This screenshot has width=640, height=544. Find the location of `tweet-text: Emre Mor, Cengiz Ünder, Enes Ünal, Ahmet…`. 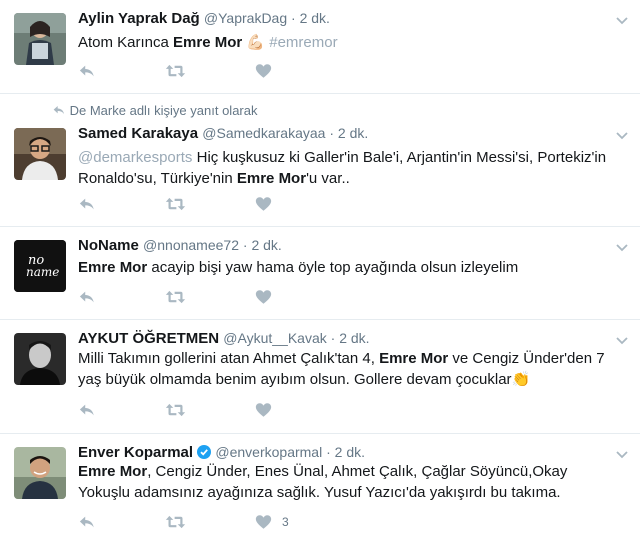

tweet-text: Emre Mor, Cengiz Ünder, Enes Ünal, Ahmet… is located at coordinates (355, 482).